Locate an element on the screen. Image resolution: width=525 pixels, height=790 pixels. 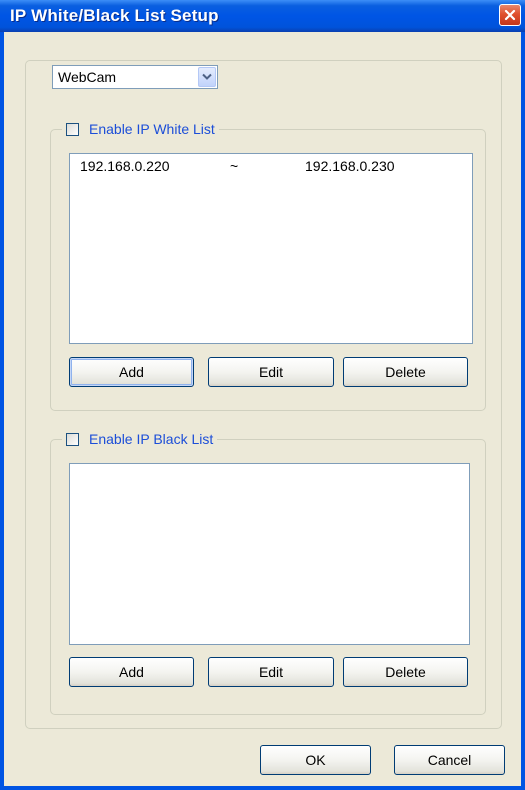
ok-button: OK is located at coordinates (315, 760).